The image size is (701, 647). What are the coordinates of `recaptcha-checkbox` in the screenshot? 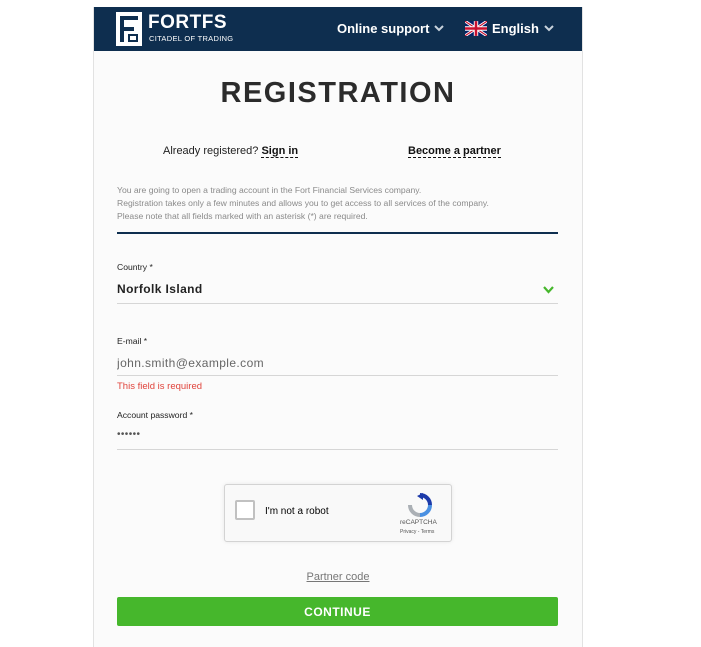 It's located at (245, 510).